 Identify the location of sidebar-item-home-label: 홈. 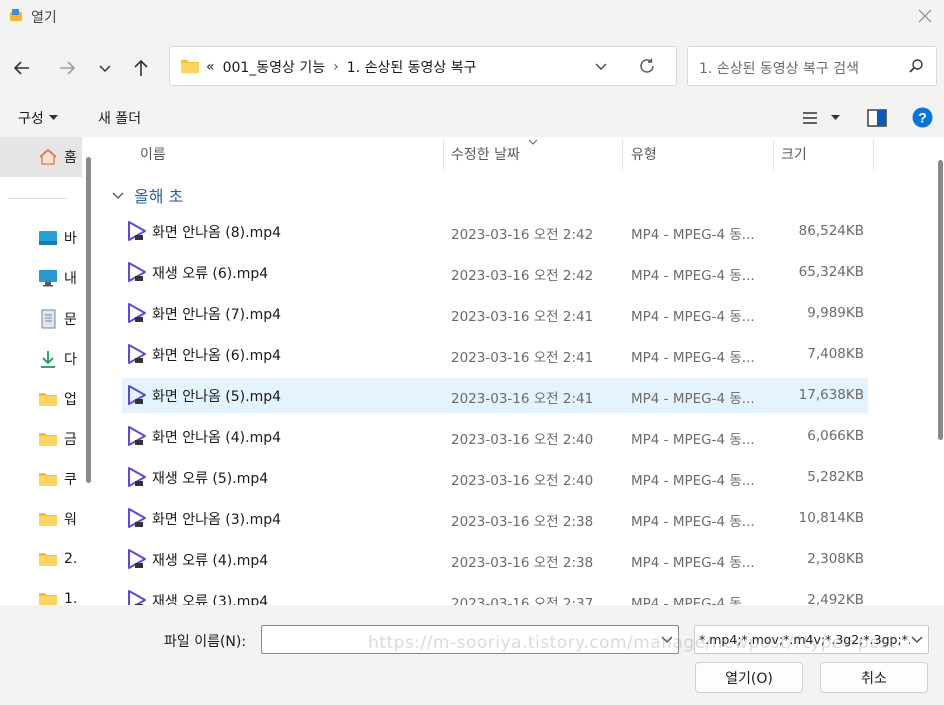
(63, 157).